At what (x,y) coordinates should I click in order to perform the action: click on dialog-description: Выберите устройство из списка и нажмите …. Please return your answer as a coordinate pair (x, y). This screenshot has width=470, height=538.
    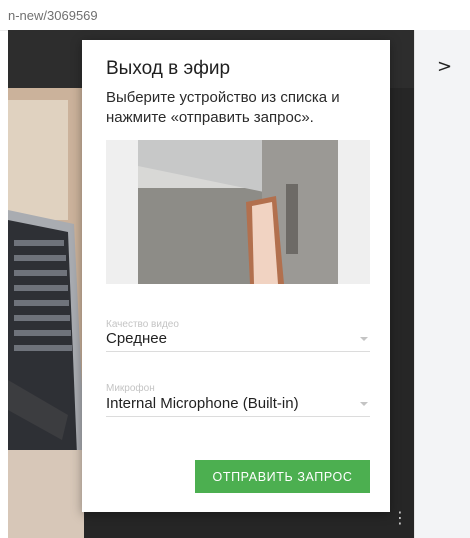
    Looking at the image, I should click on (223, 107).